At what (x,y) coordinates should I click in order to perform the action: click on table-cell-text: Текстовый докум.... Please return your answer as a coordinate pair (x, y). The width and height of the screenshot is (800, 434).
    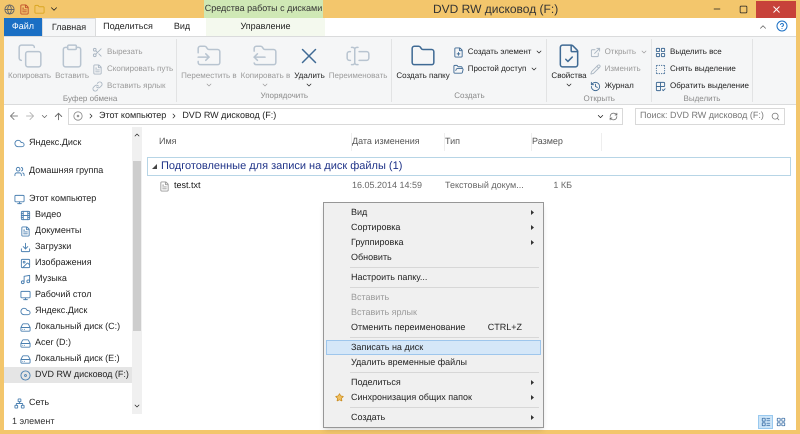
    Looking at the image, I should click on (484, 185).